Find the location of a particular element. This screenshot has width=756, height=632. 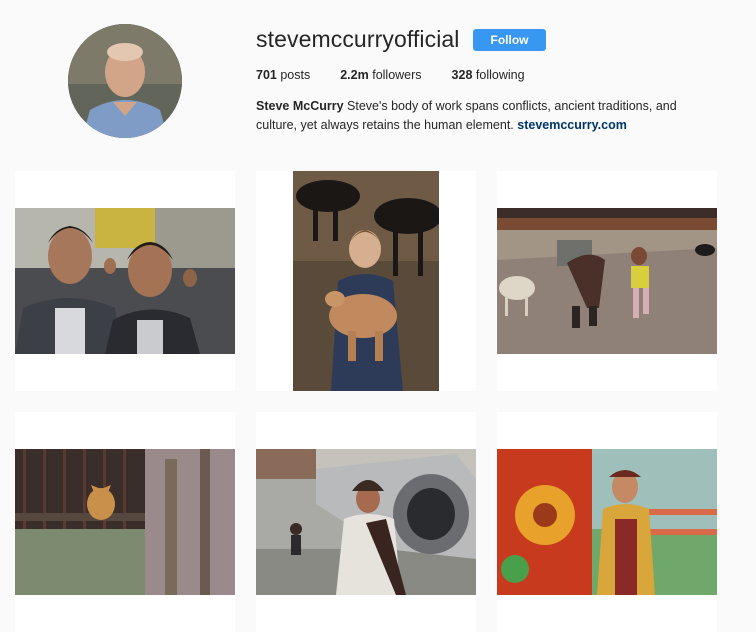

posts-count: 701 is located at coordinates (266, 75).